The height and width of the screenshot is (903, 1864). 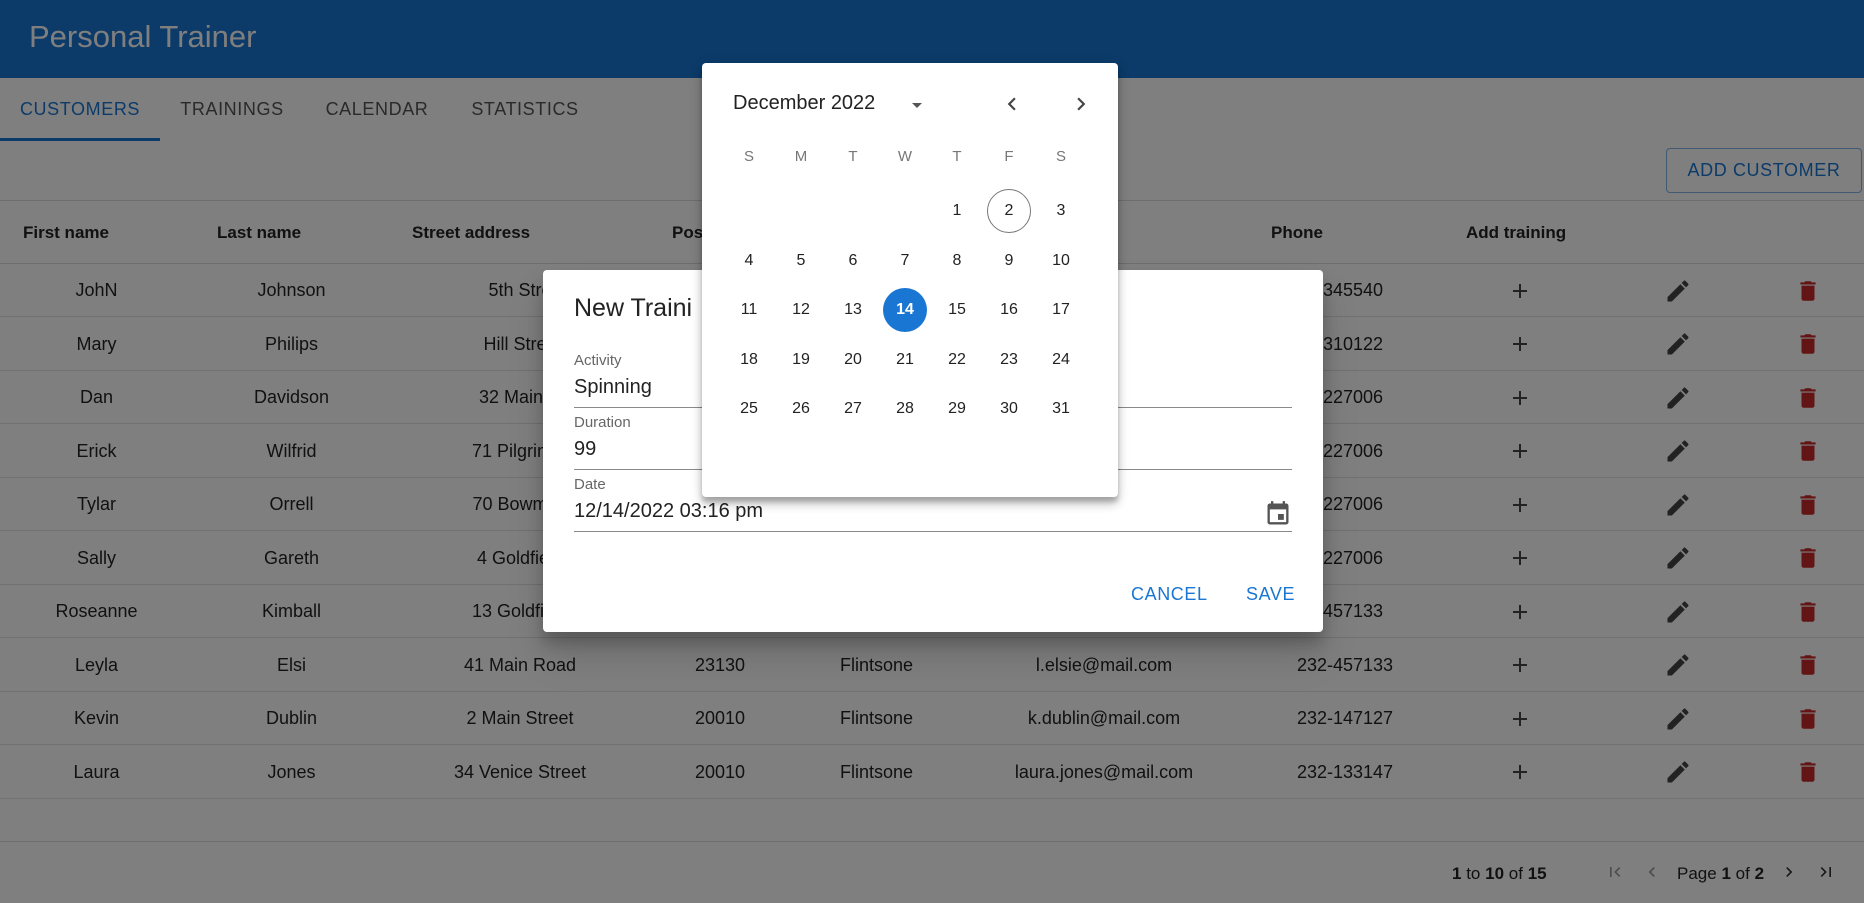 What do you see at coordinates (801, 261) in the screenshot?
I see `calendar-day: 5` at bounding box center [801, 261].